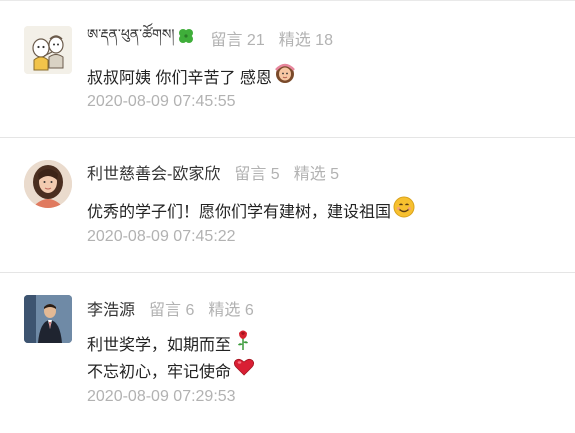 Image resolution: width=575 pixels, height=433 pixels. Describe the element at coordinates (237, 40) in the screenshot. I see `message-count: 留言 21` at that location.